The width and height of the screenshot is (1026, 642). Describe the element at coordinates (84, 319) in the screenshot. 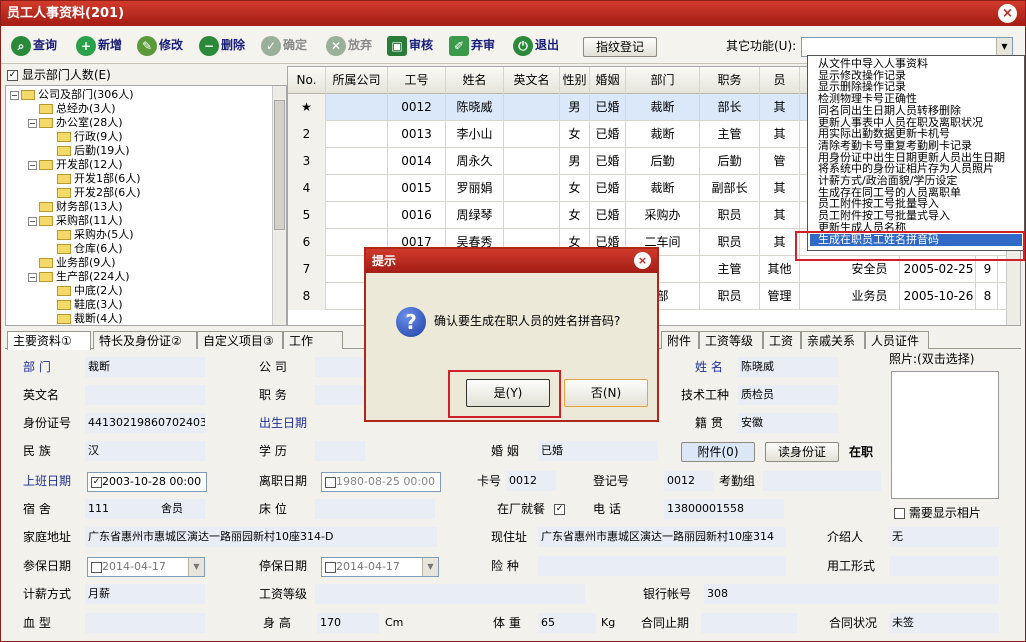

I see `tree-item: 裁断(4人)` at that location.